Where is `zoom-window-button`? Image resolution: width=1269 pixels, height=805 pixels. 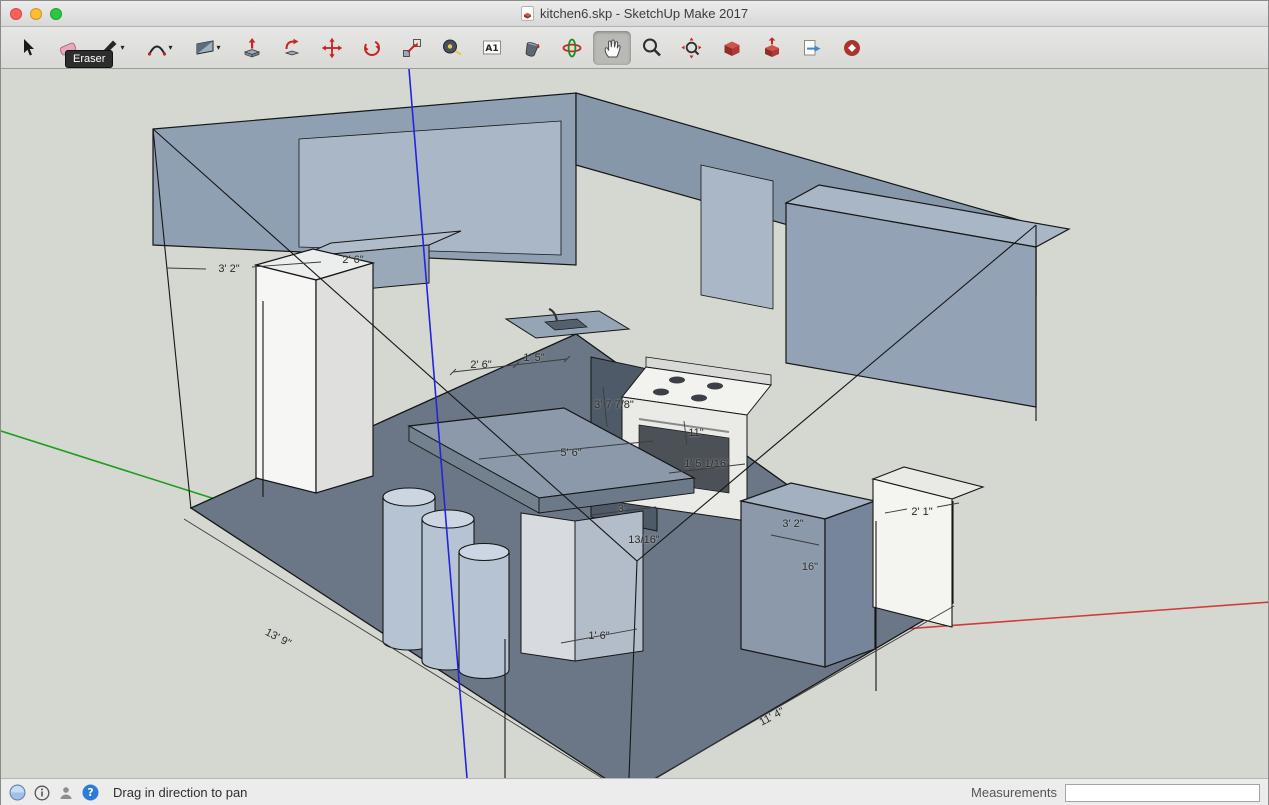 zoom-window-button is located at coordinates (56, 13).